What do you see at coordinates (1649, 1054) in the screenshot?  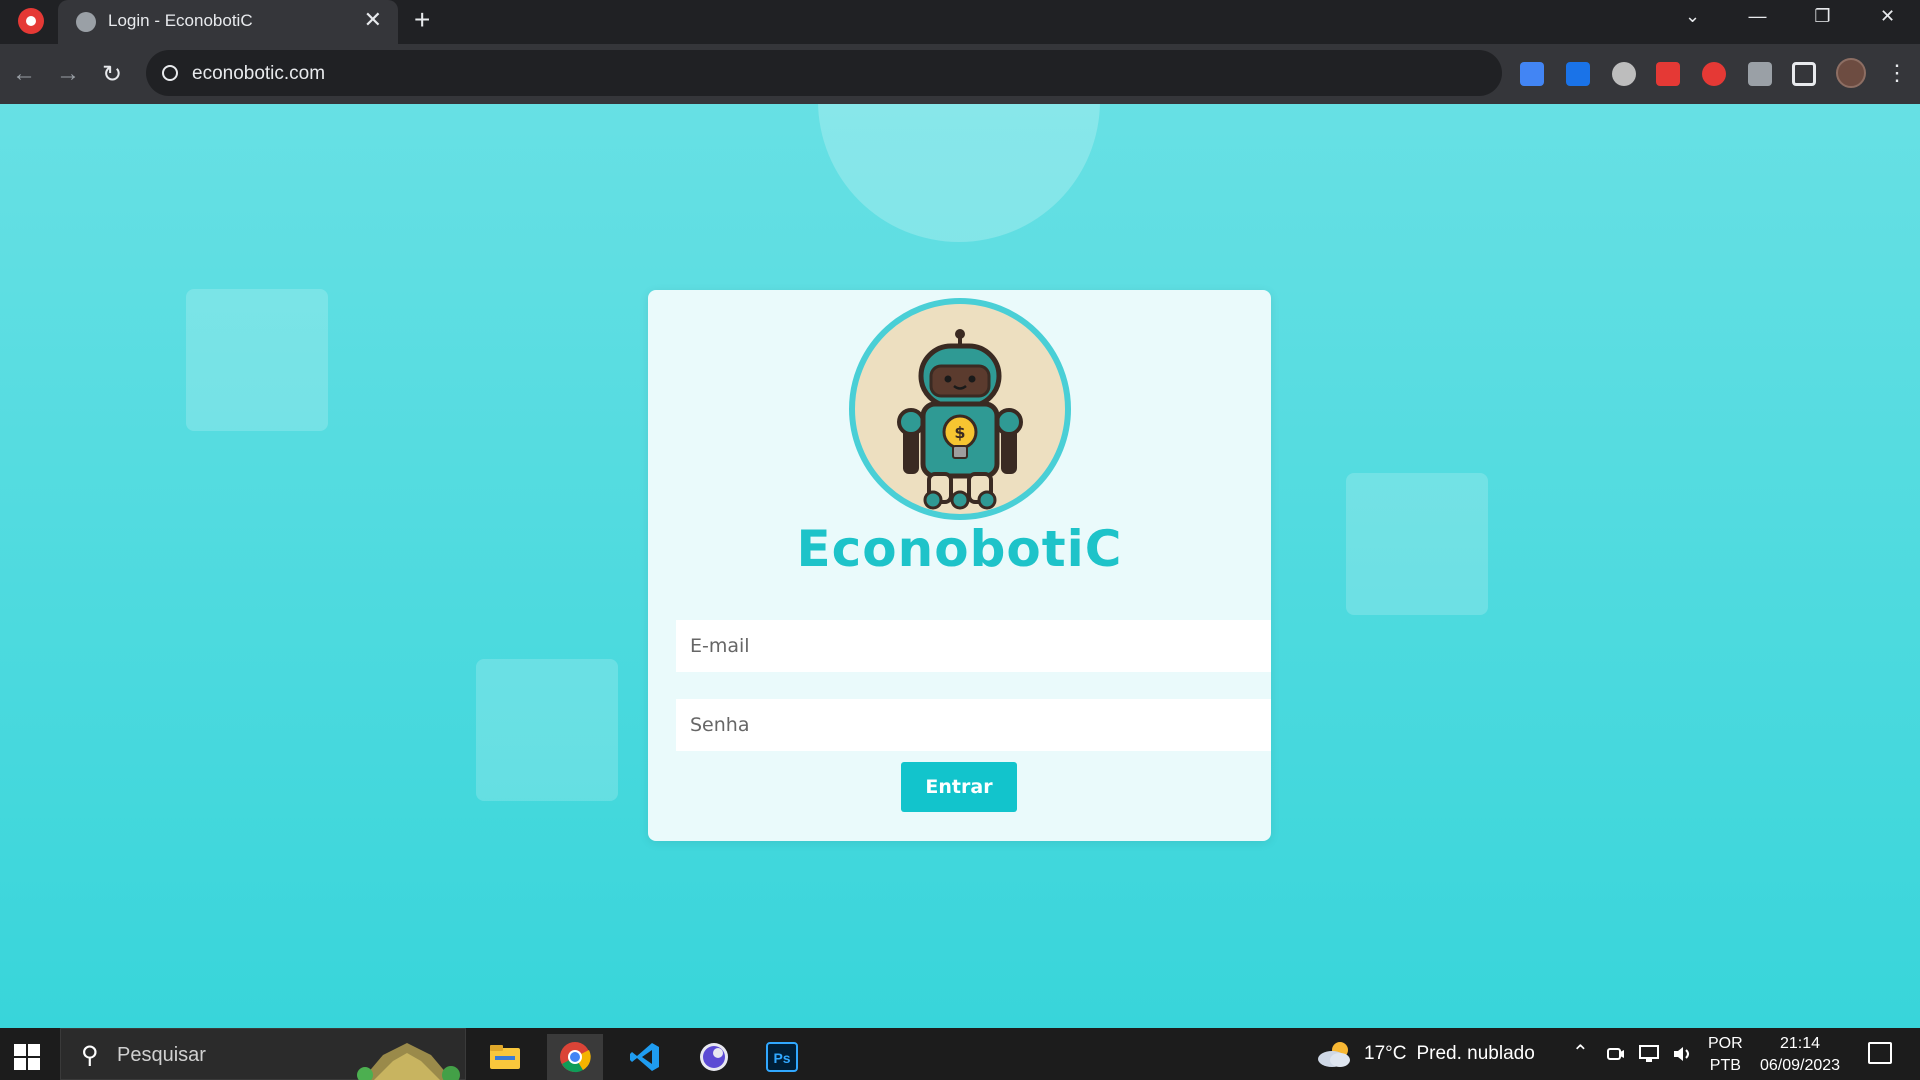 I see `network-icon` at bounding box center [1649, 1054].